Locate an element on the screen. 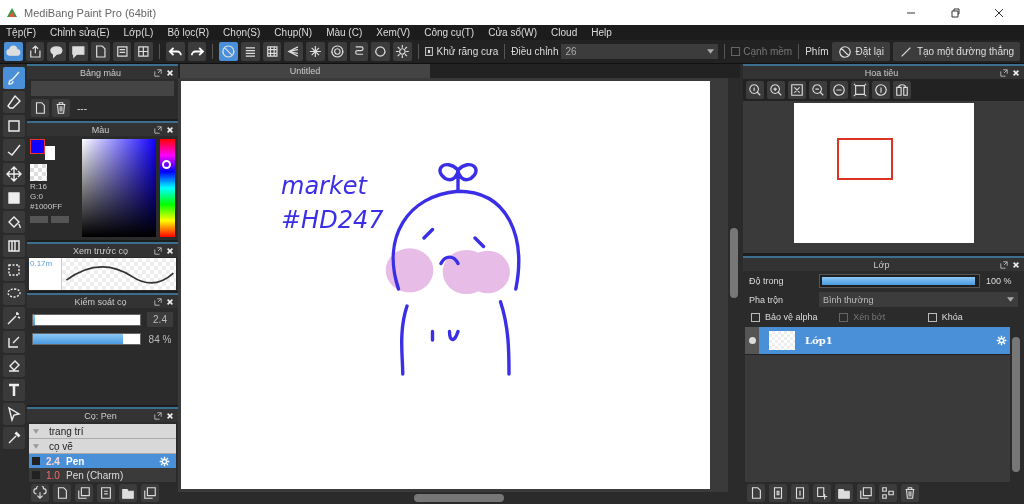 This screenshot has height=504, width=1024. background-color-swatch is located at coordinates (50, 153).